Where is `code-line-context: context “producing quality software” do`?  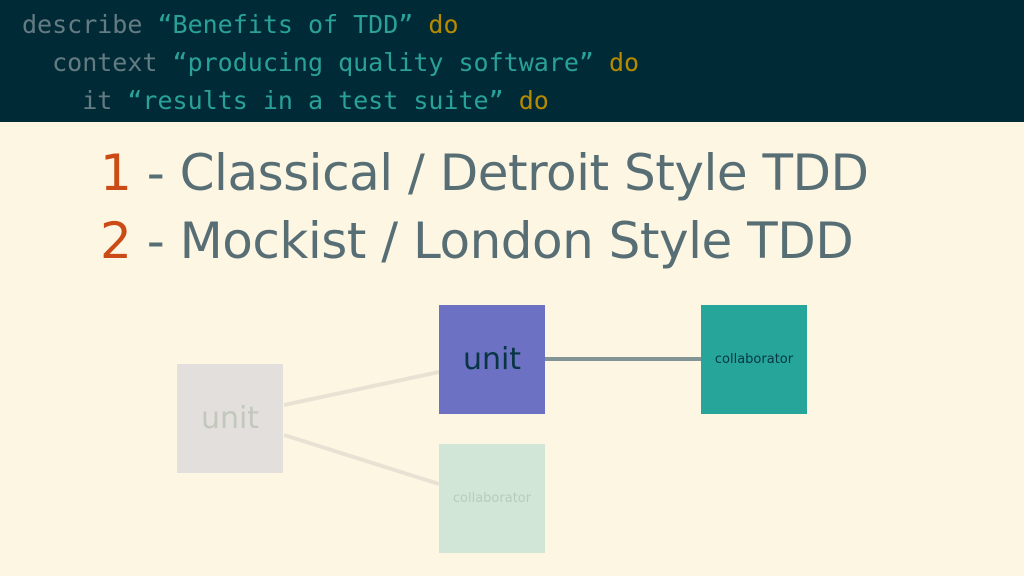
code-line-context: context “producing quality software” do is located at coordinates (330, 63).